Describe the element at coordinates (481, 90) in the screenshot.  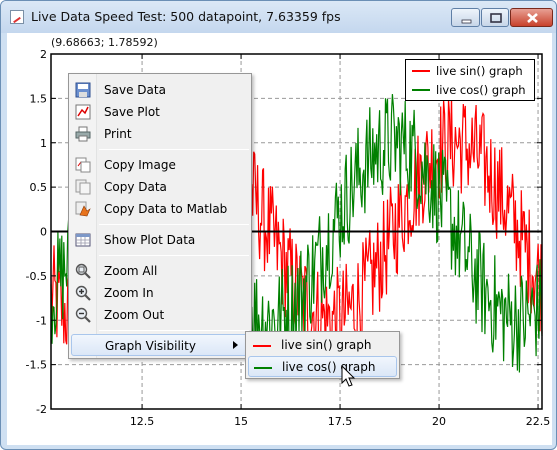
I see `legend-label: live cos() graph` at that location.